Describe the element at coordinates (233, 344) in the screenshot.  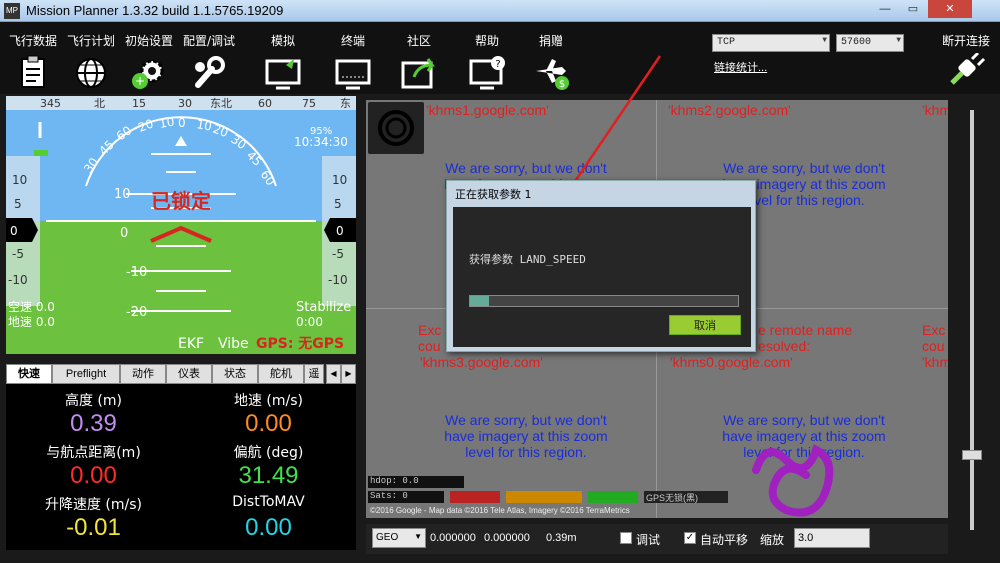
I see `vibe-indicator: Vibe` at that location.